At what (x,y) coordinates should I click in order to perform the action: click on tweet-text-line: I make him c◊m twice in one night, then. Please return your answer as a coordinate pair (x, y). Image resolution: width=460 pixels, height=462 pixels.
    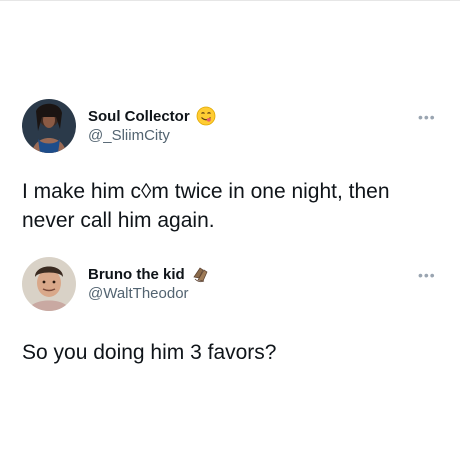
    Looking at the image, I should click on (206, 191).